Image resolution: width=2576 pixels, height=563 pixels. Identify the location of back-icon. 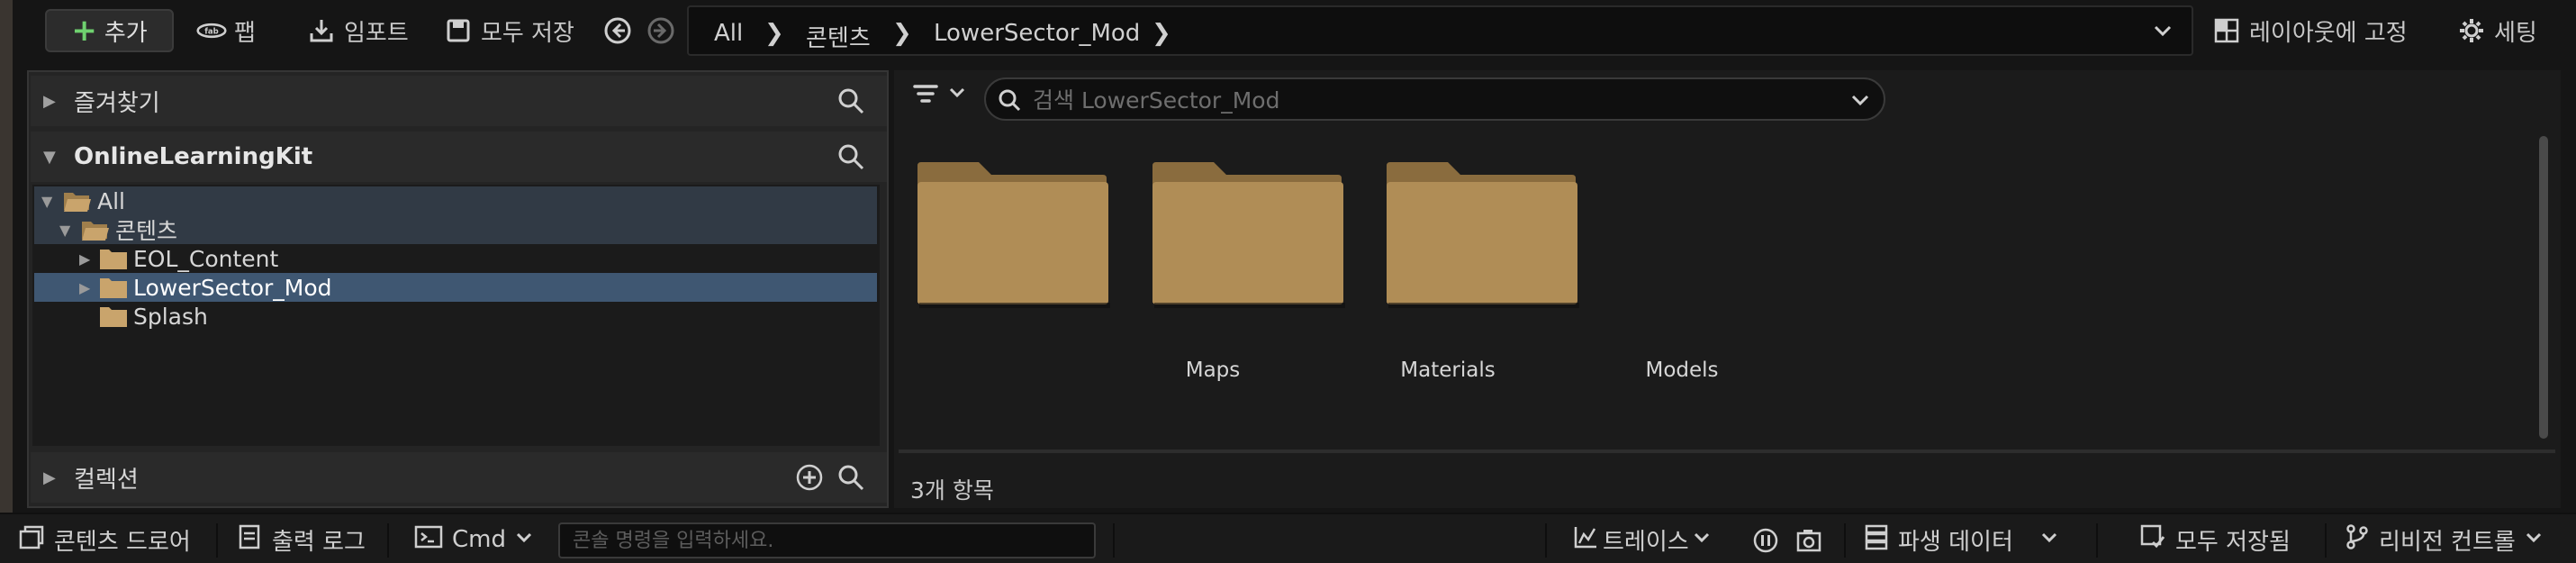
(617, 33).